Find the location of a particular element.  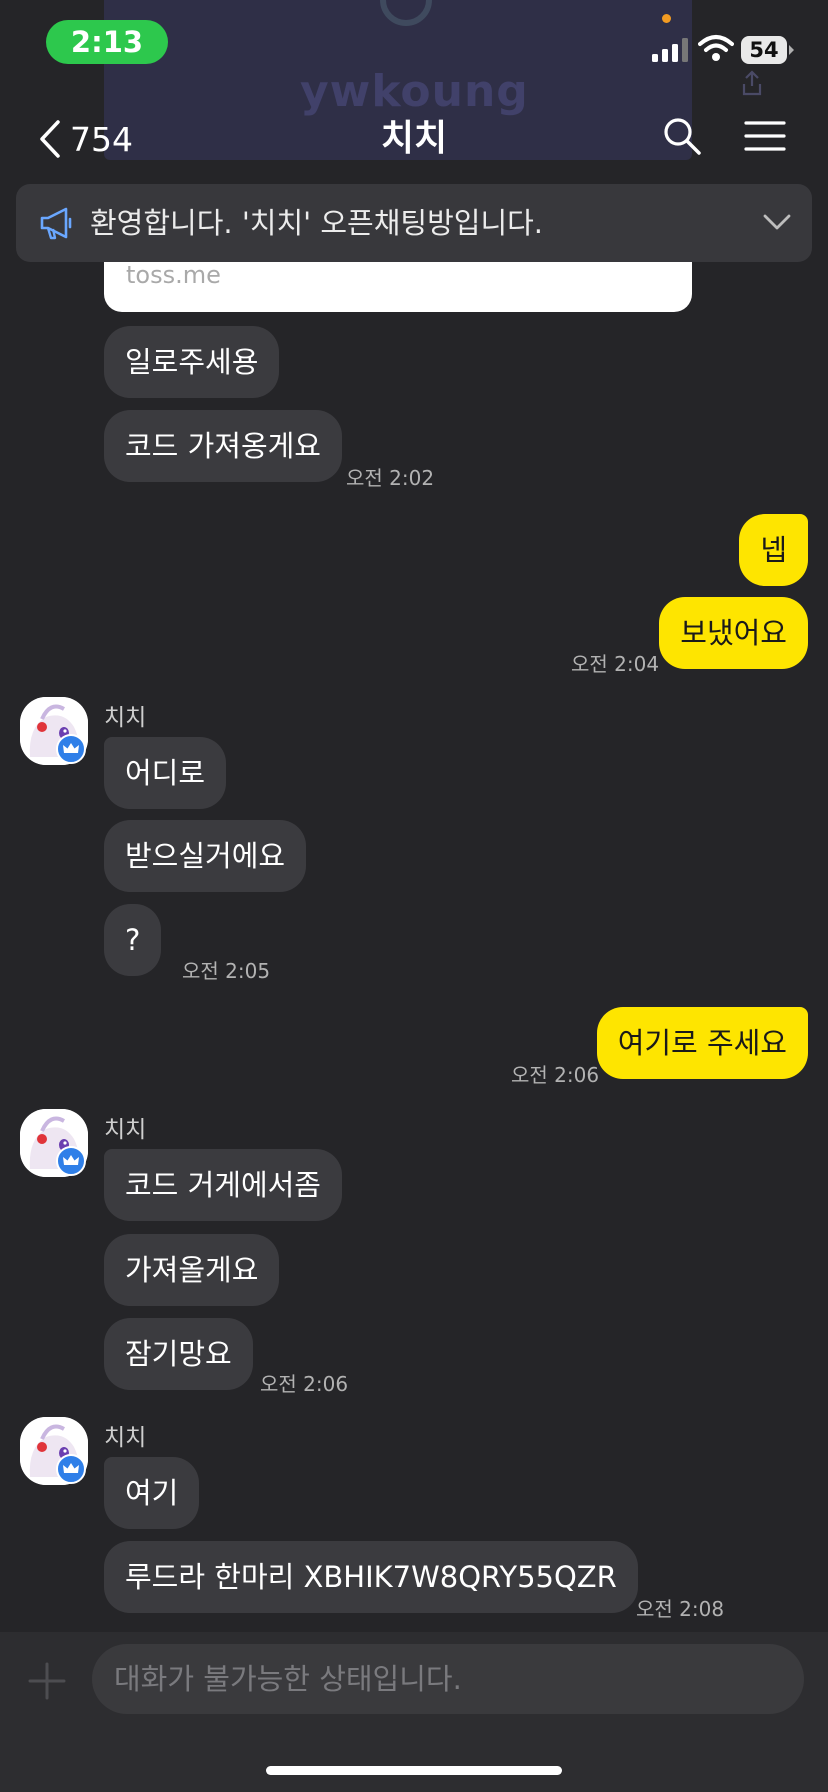

message-bubble: 어디로 is located at coordinates (165, 773).